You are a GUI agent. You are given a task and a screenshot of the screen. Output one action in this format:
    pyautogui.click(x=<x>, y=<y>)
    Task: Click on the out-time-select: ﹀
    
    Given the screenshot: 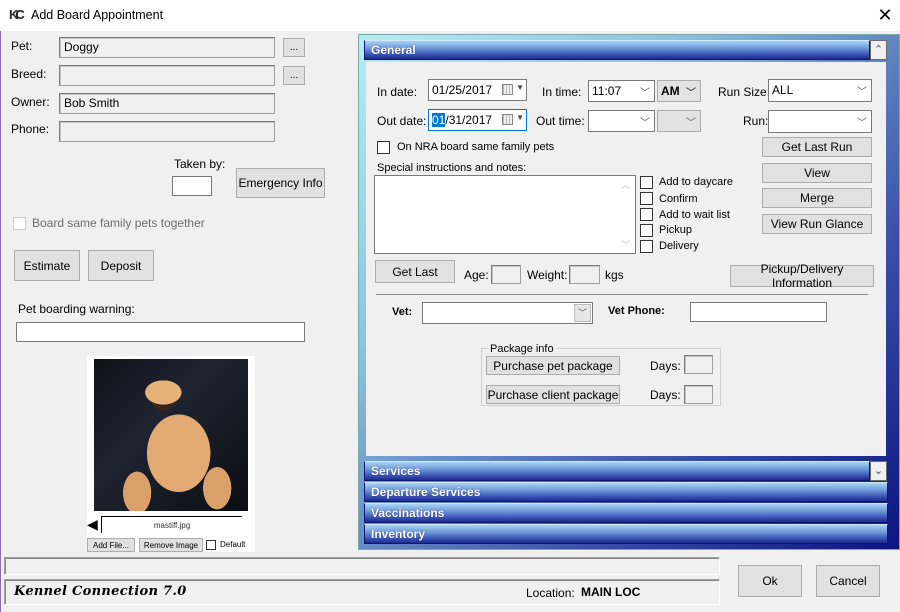 What is the action you would take?
    pyautogui.click(x=621, y=121)
    